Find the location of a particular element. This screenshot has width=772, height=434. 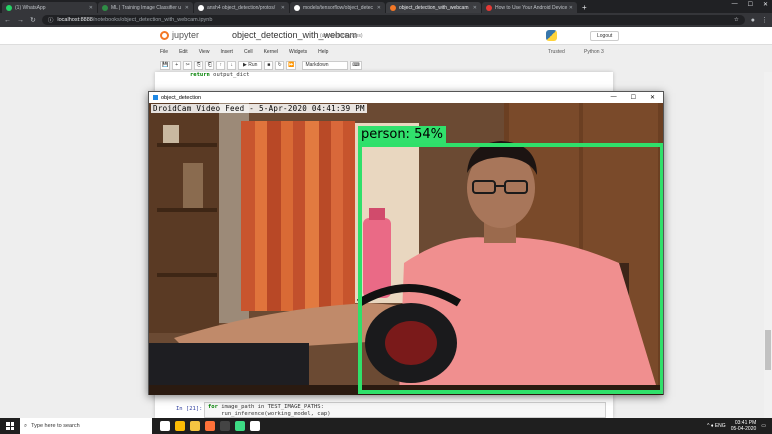

menu-item-widgets: Widgets is located at coordinates (298, 52).